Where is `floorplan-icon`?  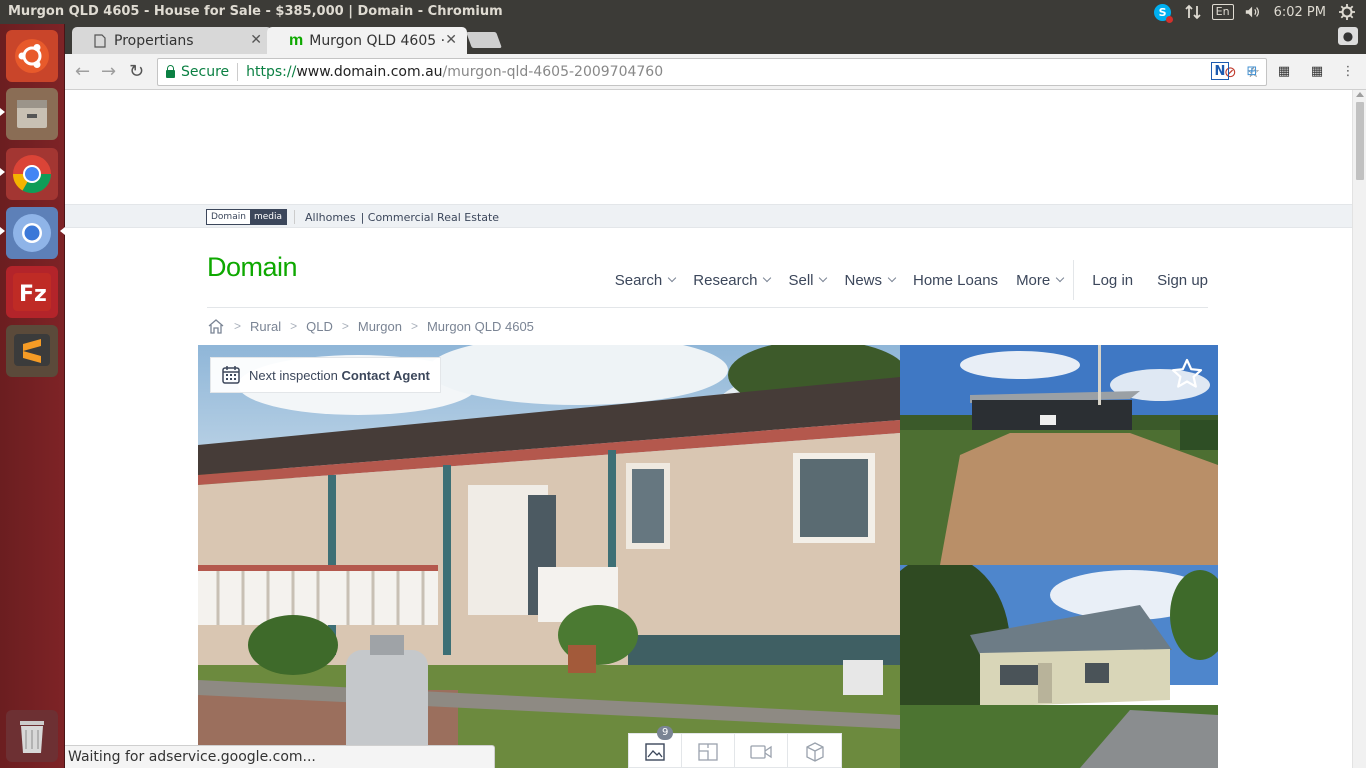
floorplan-icon is located at coordinates (708, 751).